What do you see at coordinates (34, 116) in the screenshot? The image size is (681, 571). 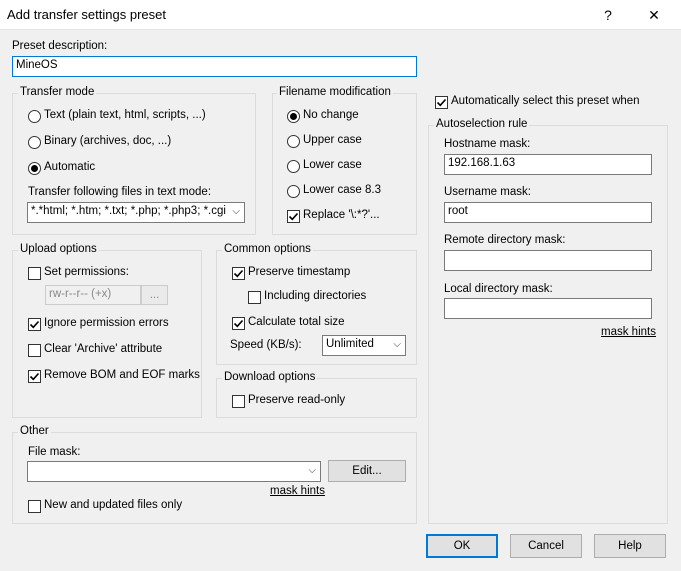 I see `text-mode-radio` at bounding box center [34, 116].